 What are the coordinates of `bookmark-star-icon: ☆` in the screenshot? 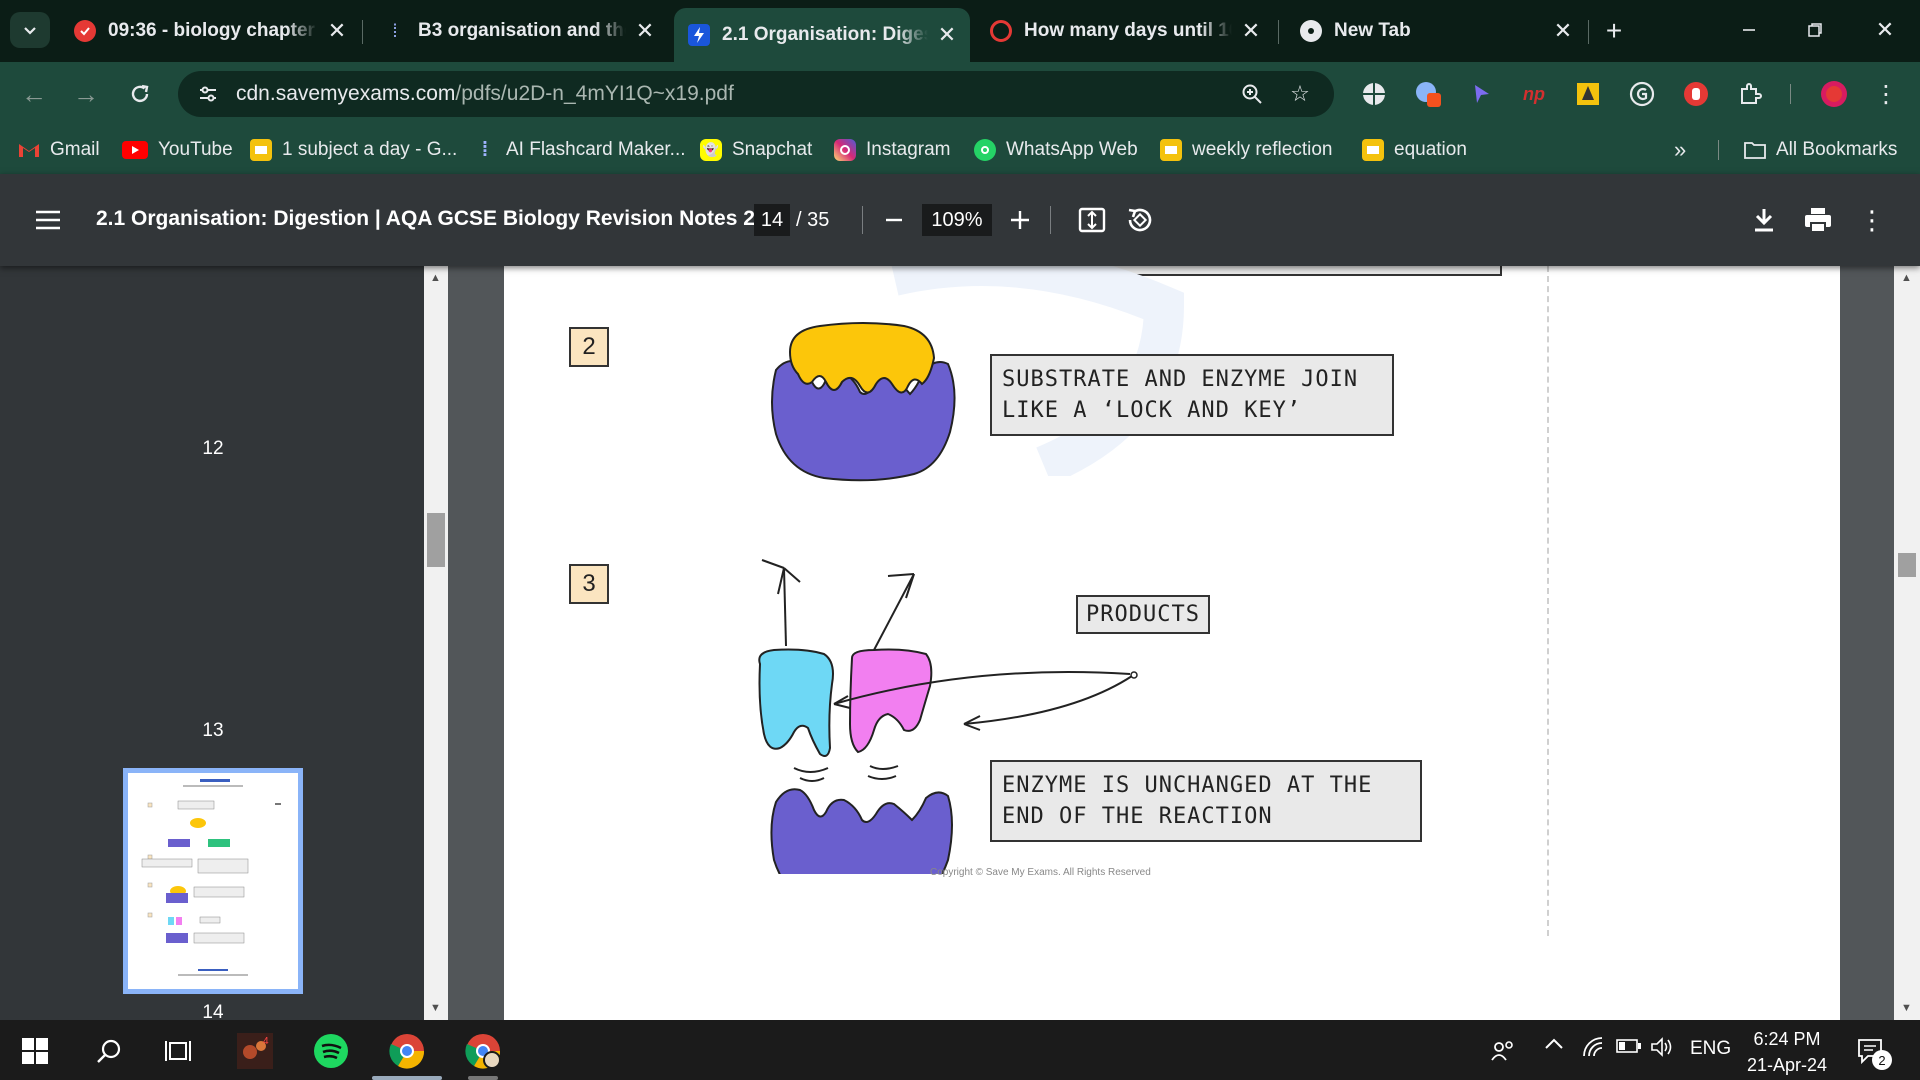 It's located at (1300, 94).